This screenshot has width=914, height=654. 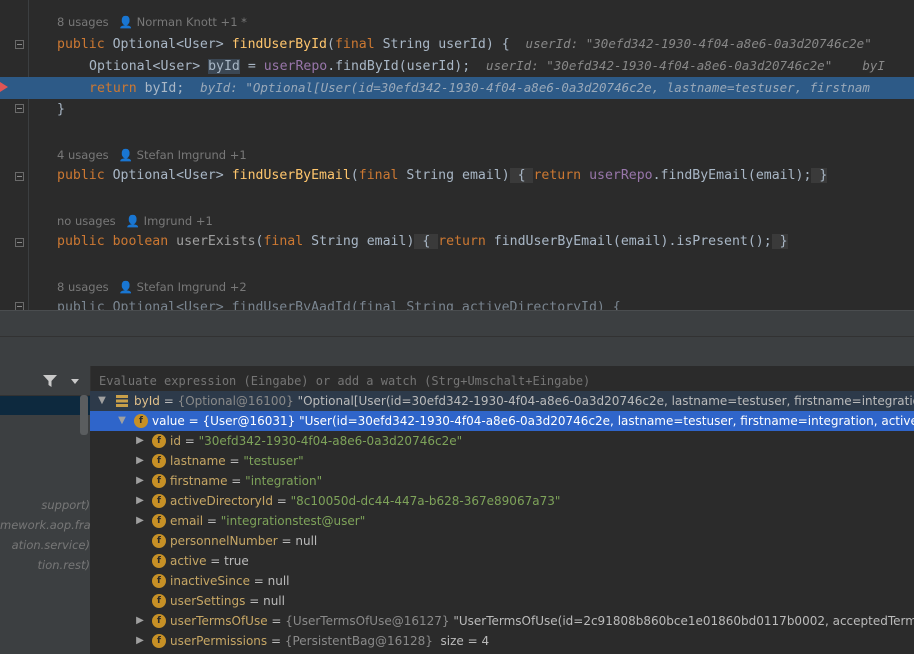 What do you see at coordinates (499, 381) in the screenshot?
I see `evaluate-expression-input` at bounding box center [499, 381].